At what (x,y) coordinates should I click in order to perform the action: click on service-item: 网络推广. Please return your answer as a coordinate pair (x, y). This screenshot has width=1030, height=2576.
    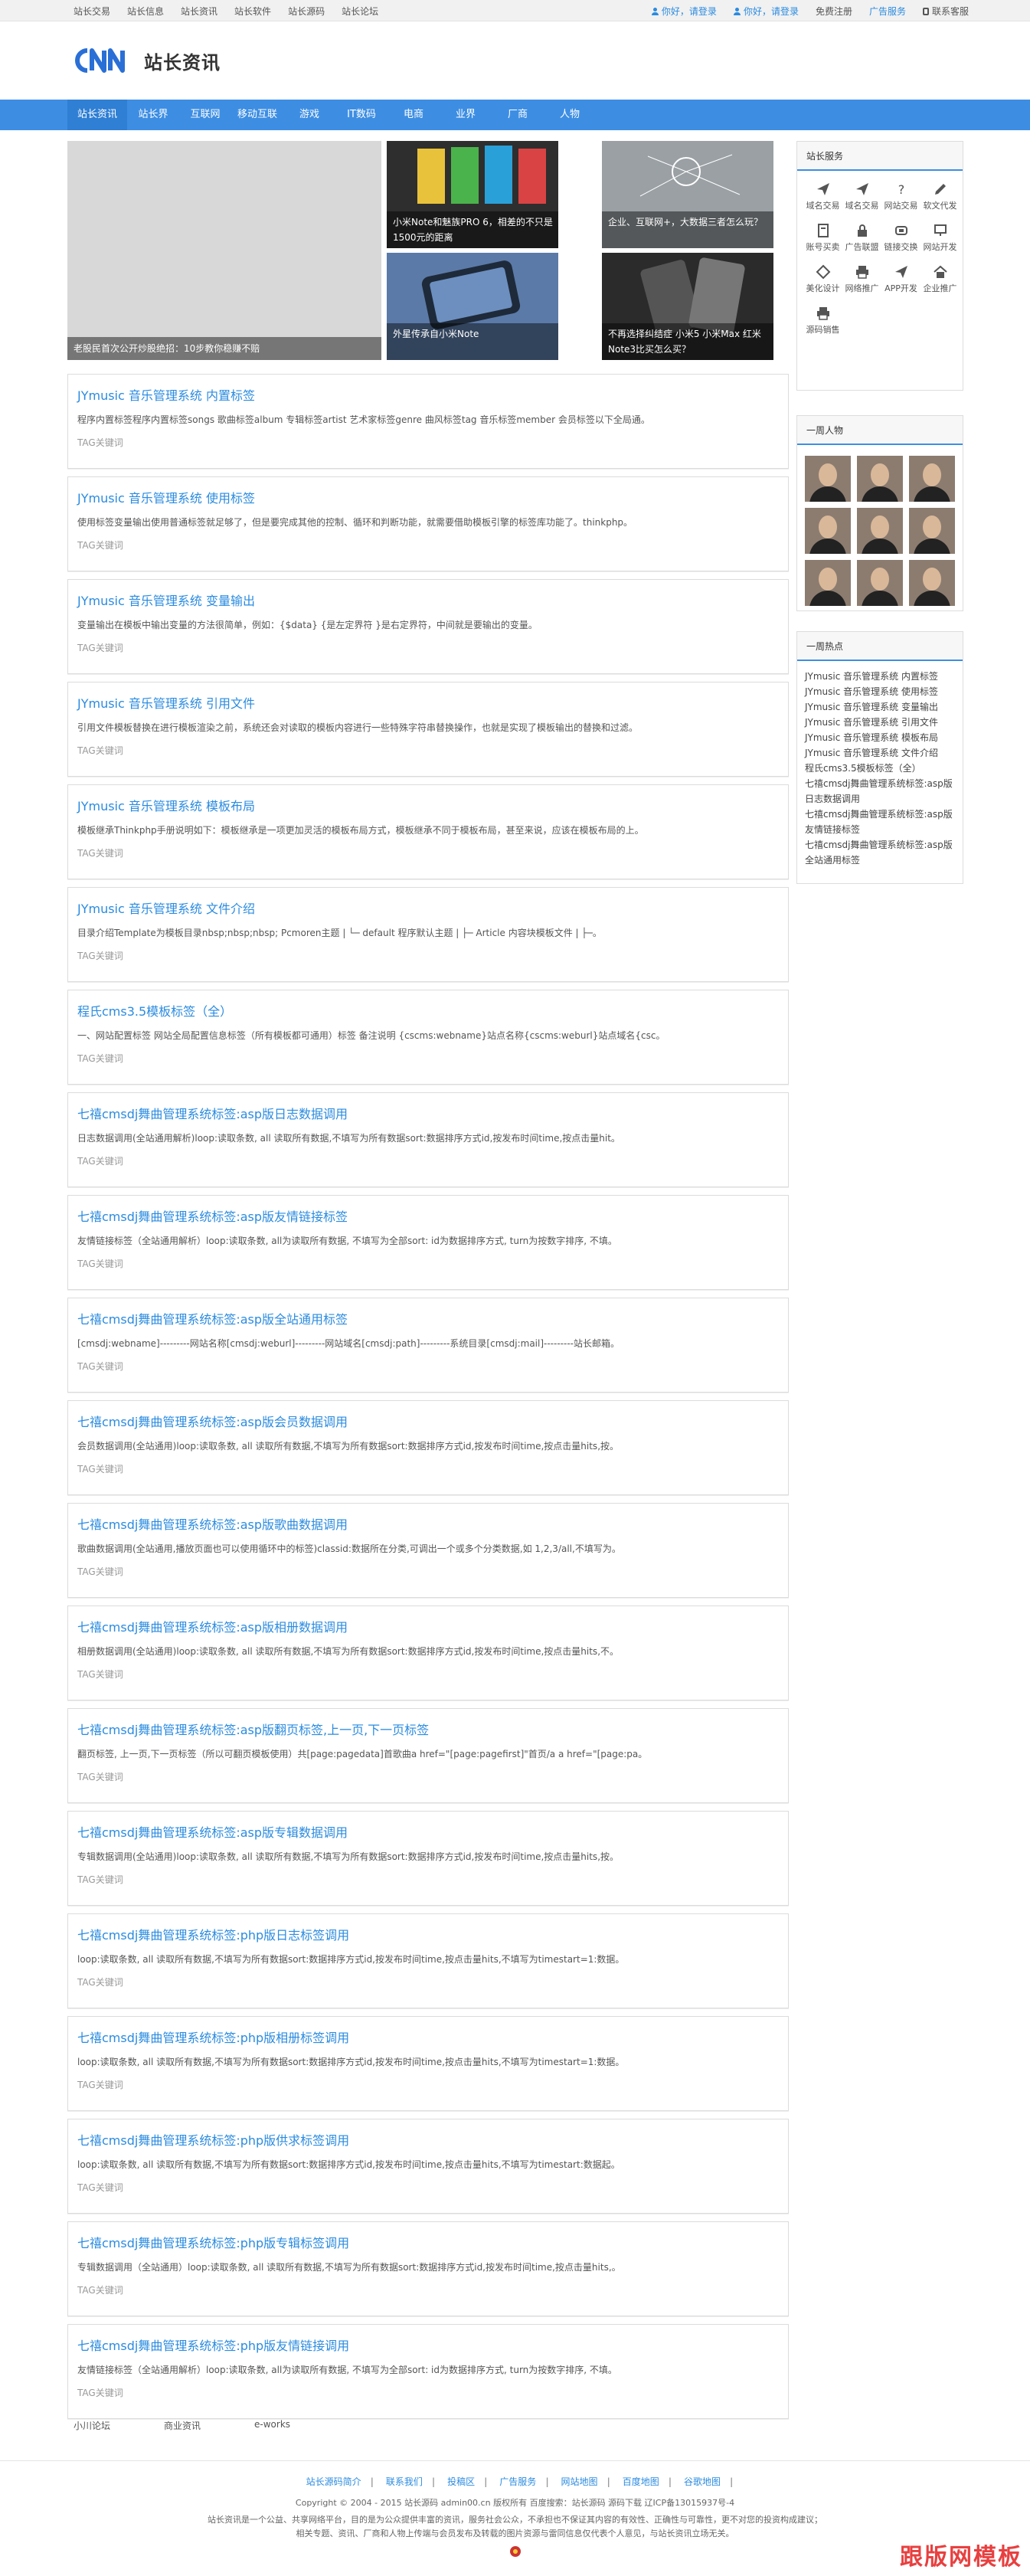
    Looking at the image, I should click on (862, 280).